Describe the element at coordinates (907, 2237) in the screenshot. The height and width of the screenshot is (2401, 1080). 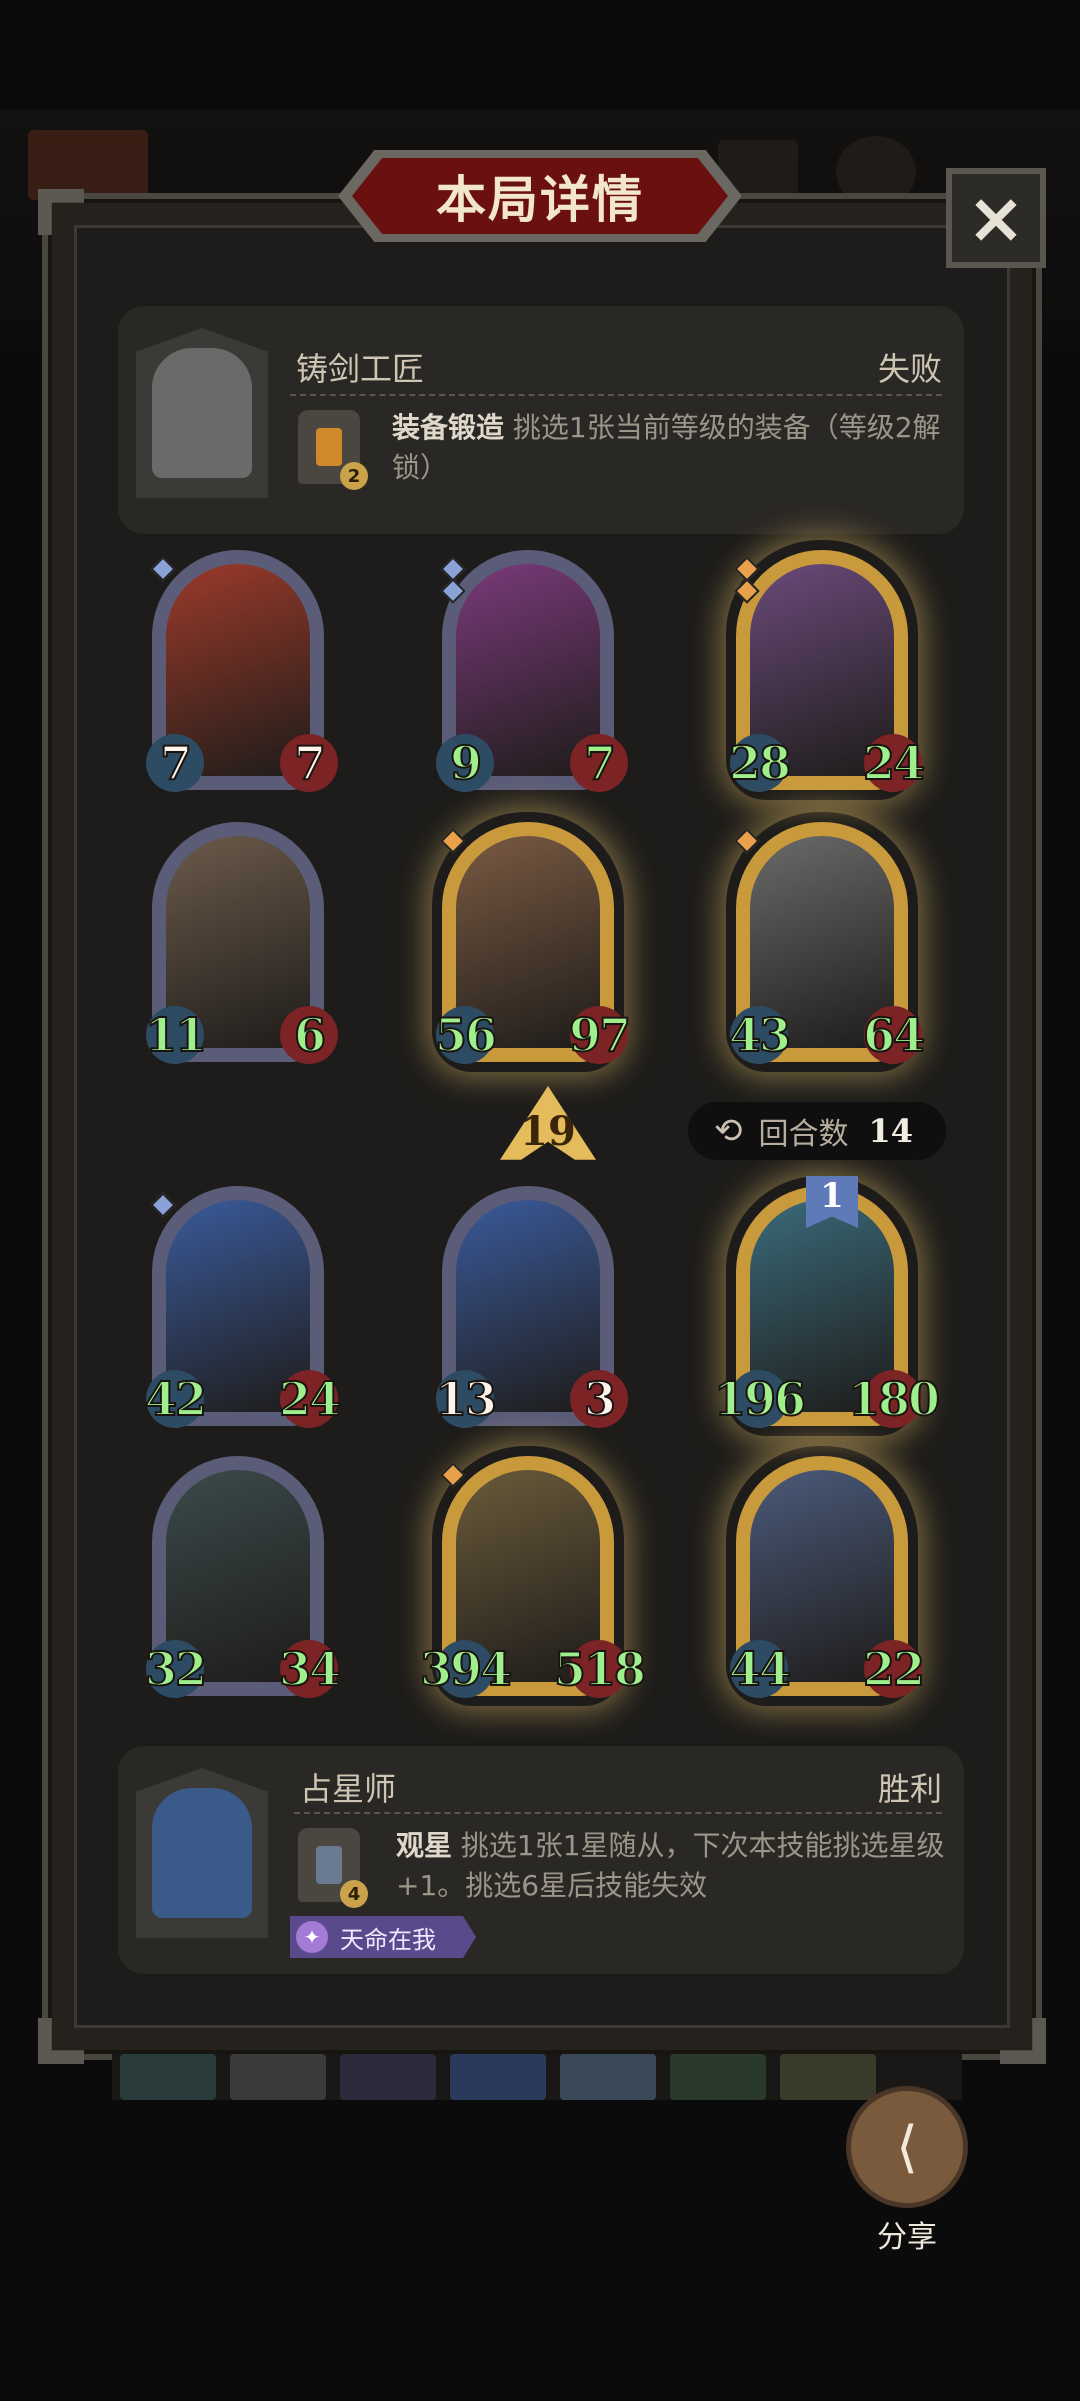
I see `share-label: 分享` at that location.